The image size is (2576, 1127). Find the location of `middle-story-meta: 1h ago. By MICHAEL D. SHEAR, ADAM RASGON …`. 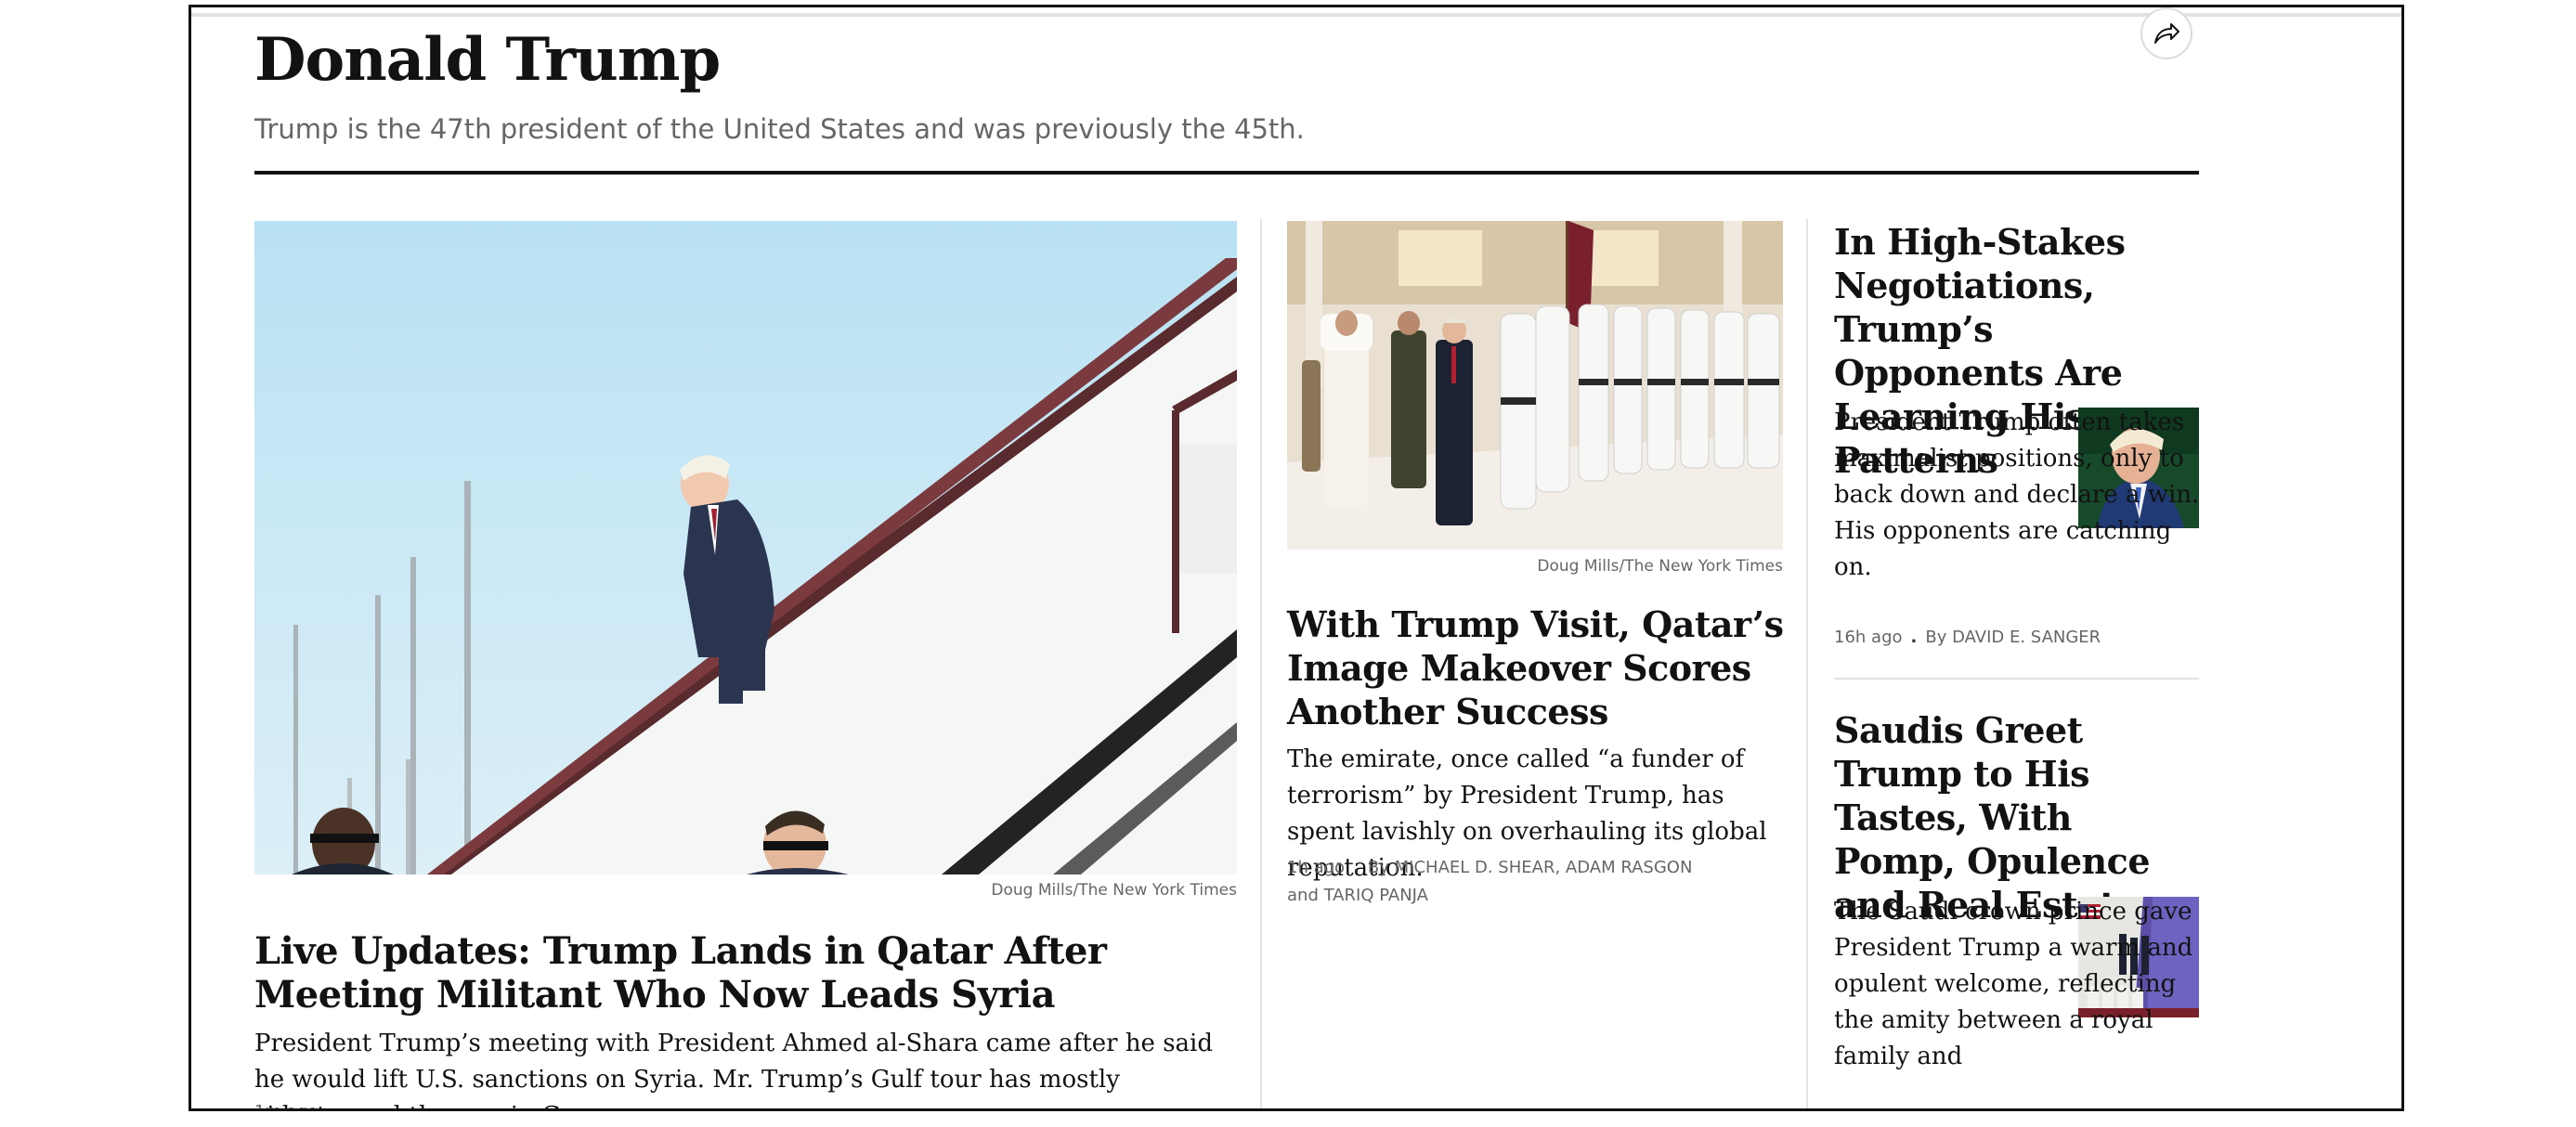

middle-story-meta: 1h ago. By MICHAEL D. SHEAR, ADAM RASGON … is located at coordinates (1500, 882).